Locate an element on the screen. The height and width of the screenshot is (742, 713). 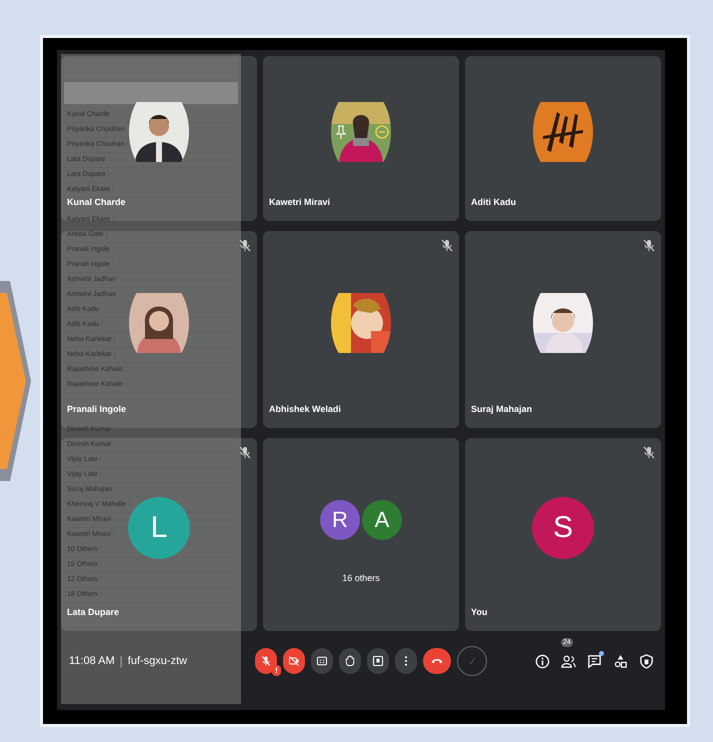
pin-icon is located at coordinates (341, 132).